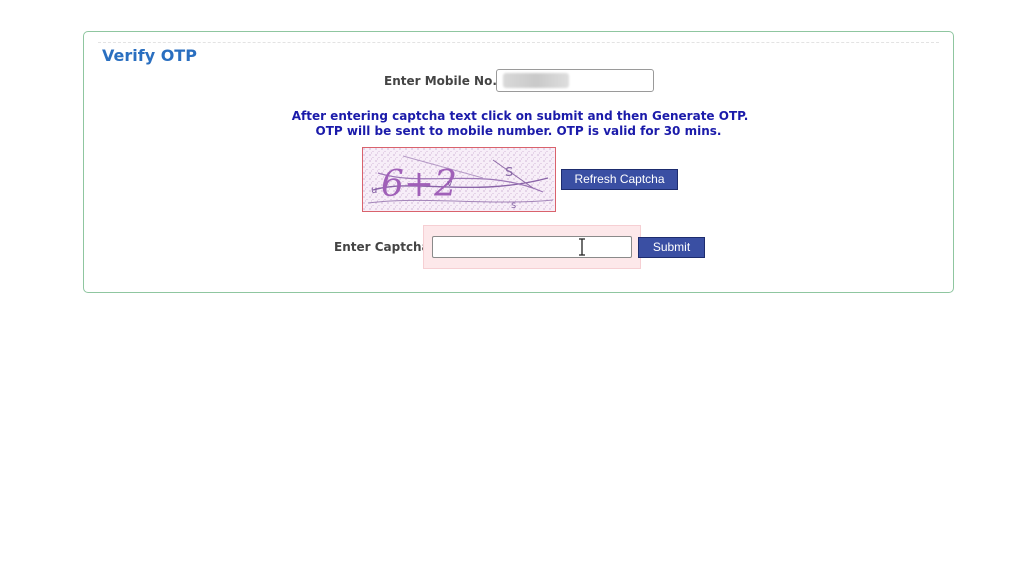 This screenshot has width=1024, height=576. Describe the element at coordinates (419, 184) in the screenshot. I see `captcha-text: 6+2` at that location.